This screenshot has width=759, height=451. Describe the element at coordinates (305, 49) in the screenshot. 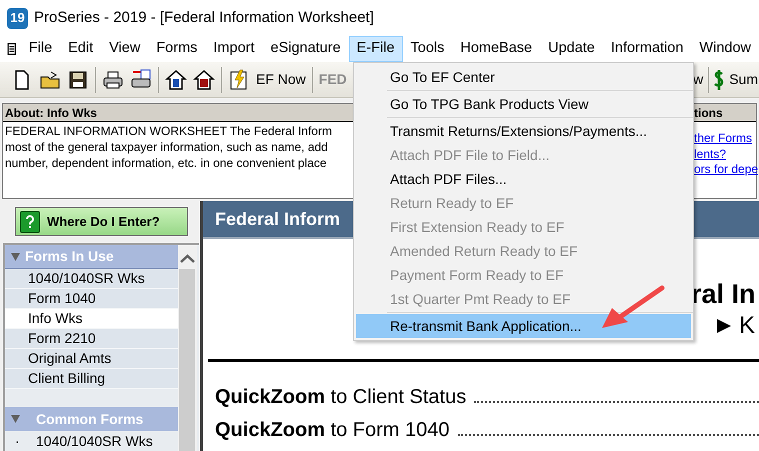

I see `menu-item: eSignature` at that location.